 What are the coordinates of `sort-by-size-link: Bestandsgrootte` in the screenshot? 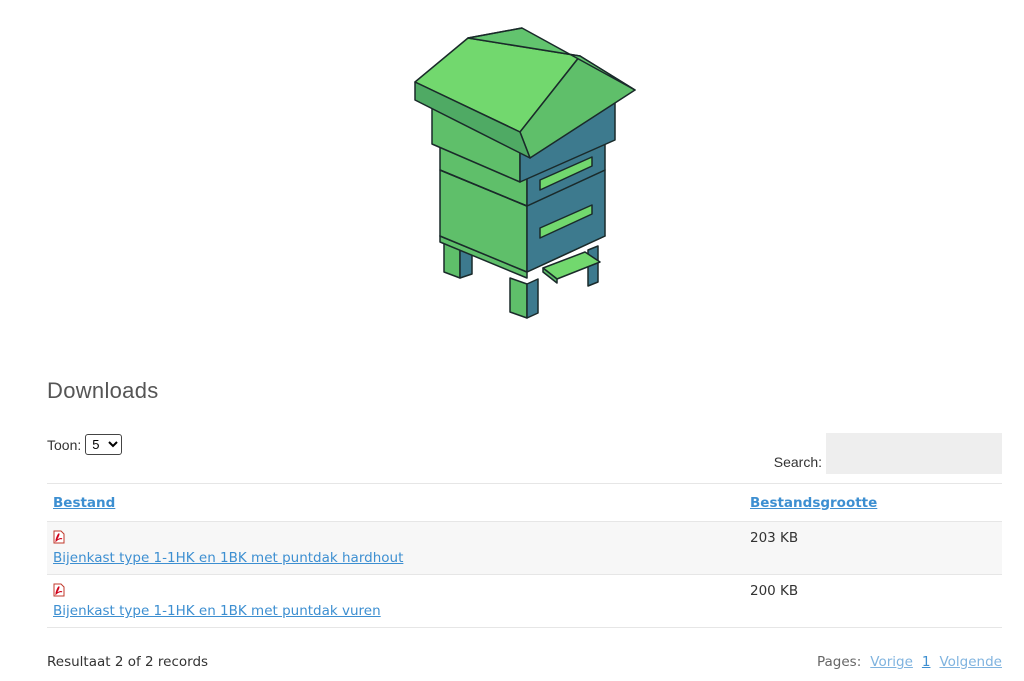 It's located at (813, 503).